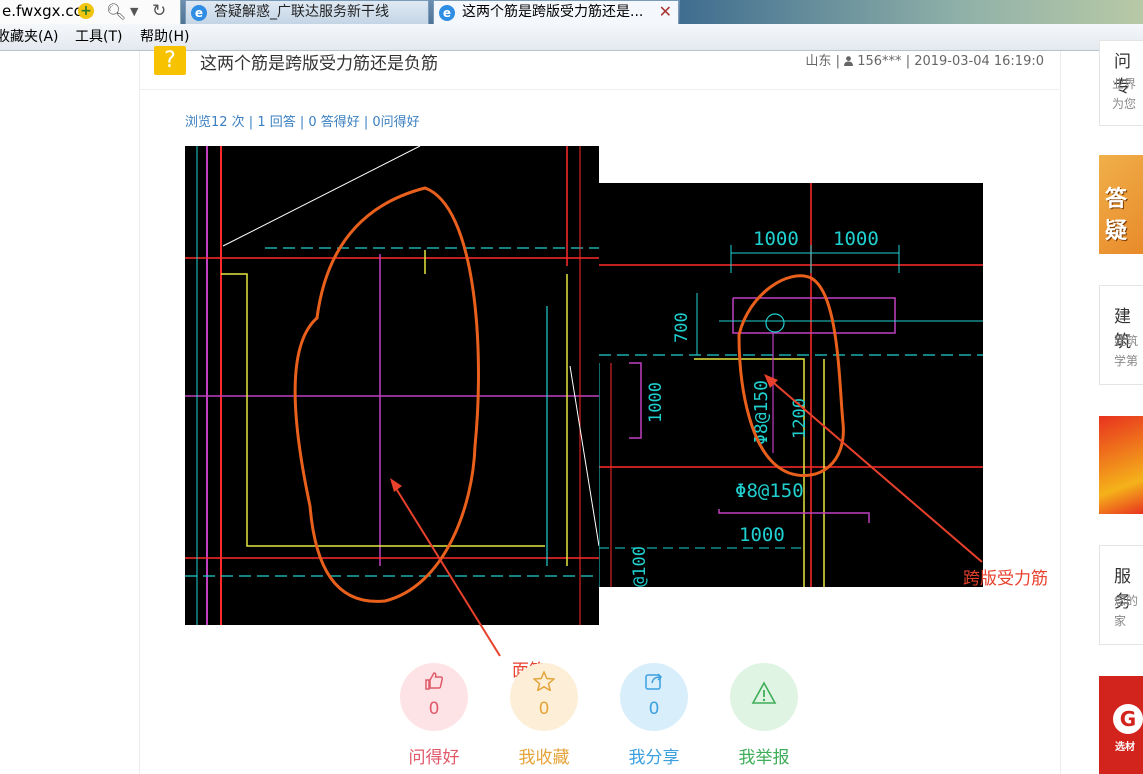 The image size is (1143, 774). What do you see at coordinates (544, 709) in the screenshot?
I see `favorite-count: 0` at bounding box center [544, 709].